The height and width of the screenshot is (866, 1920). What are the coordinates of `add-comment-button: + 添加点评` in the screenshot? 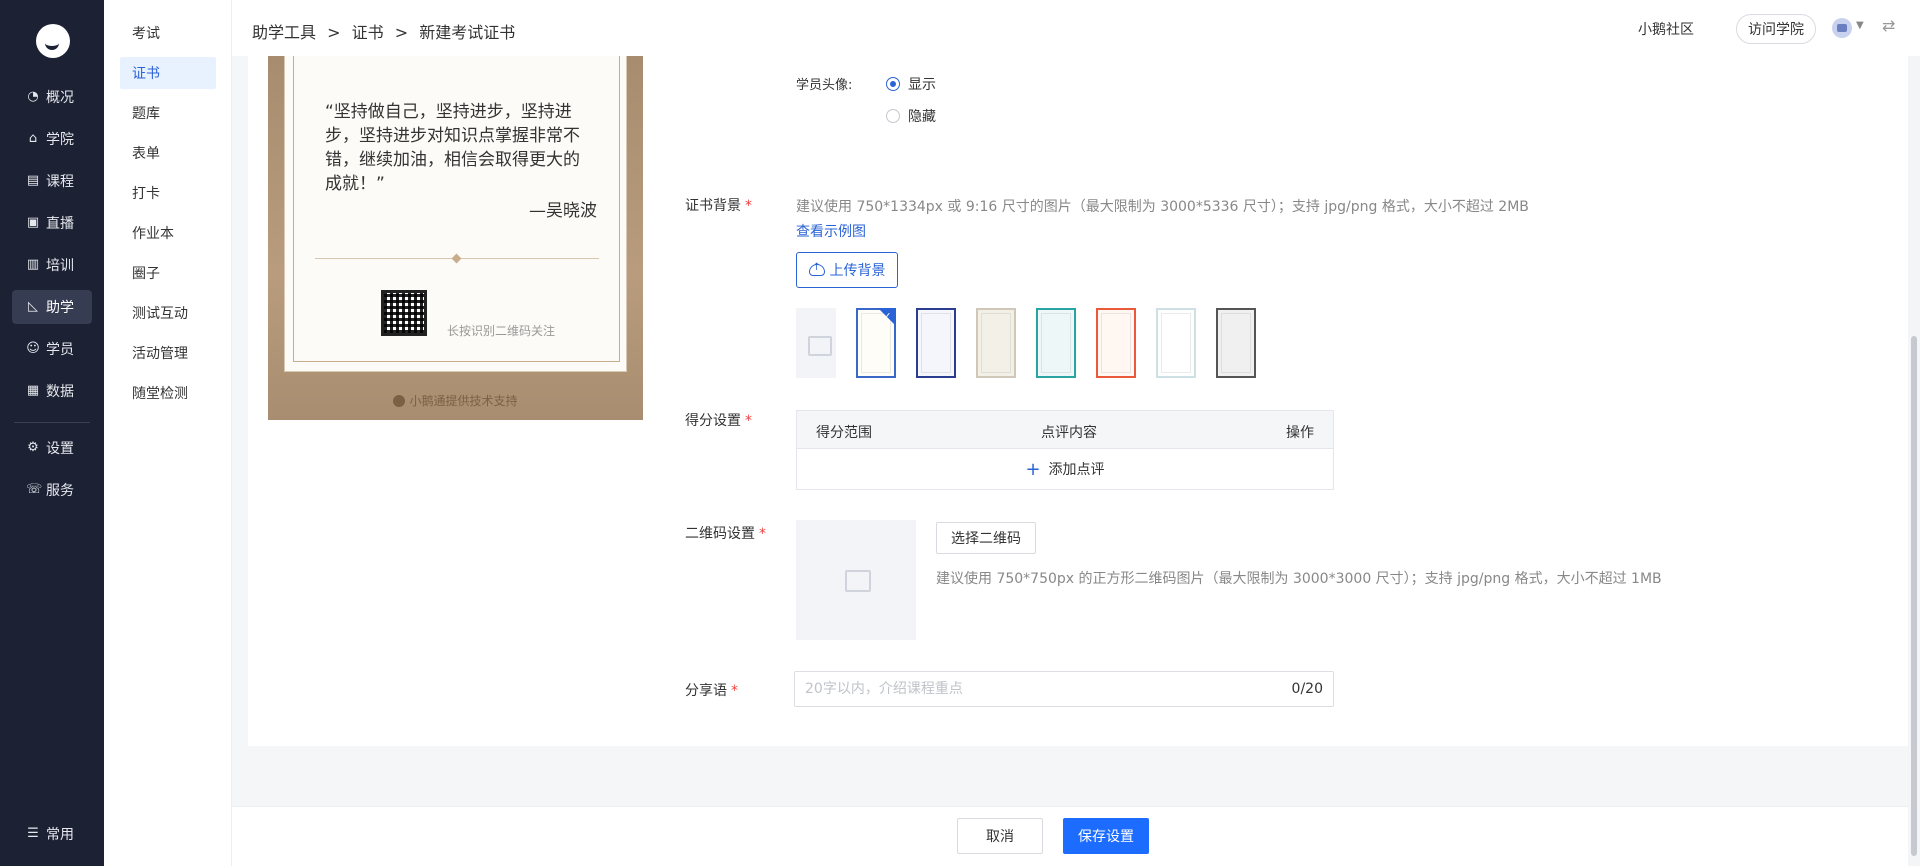 It's located at (1065, 469).